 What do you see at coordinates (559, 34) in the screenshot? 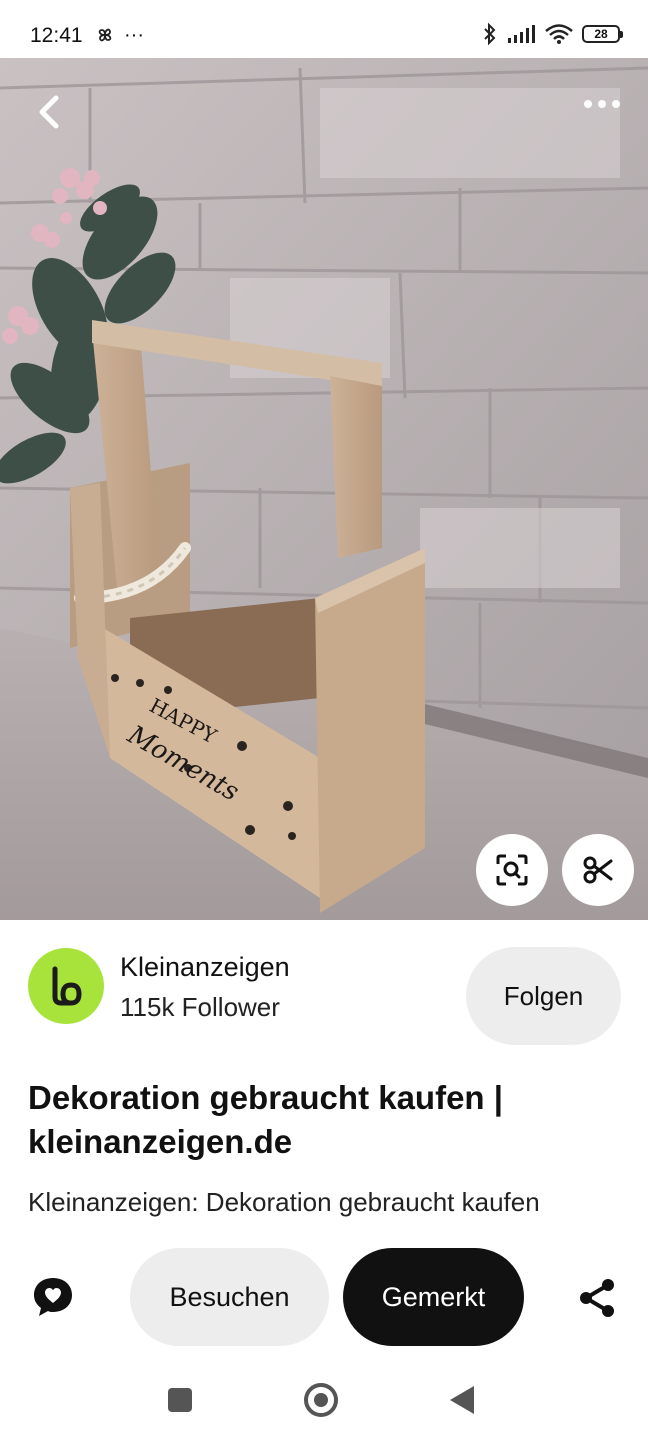
I see `wifi-icon` at bounding box center [559, 34].